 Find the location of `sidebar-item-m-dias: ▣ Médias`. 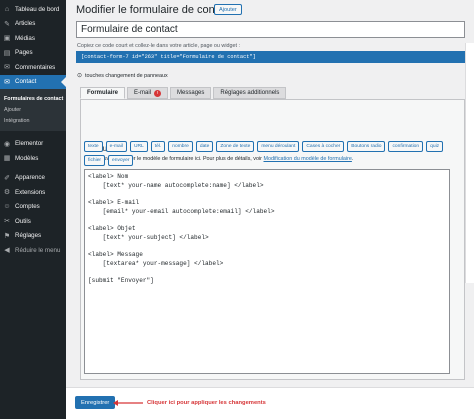

sidebar-item-m-dias: ▣ Médias is located at coordinates (33, 38).